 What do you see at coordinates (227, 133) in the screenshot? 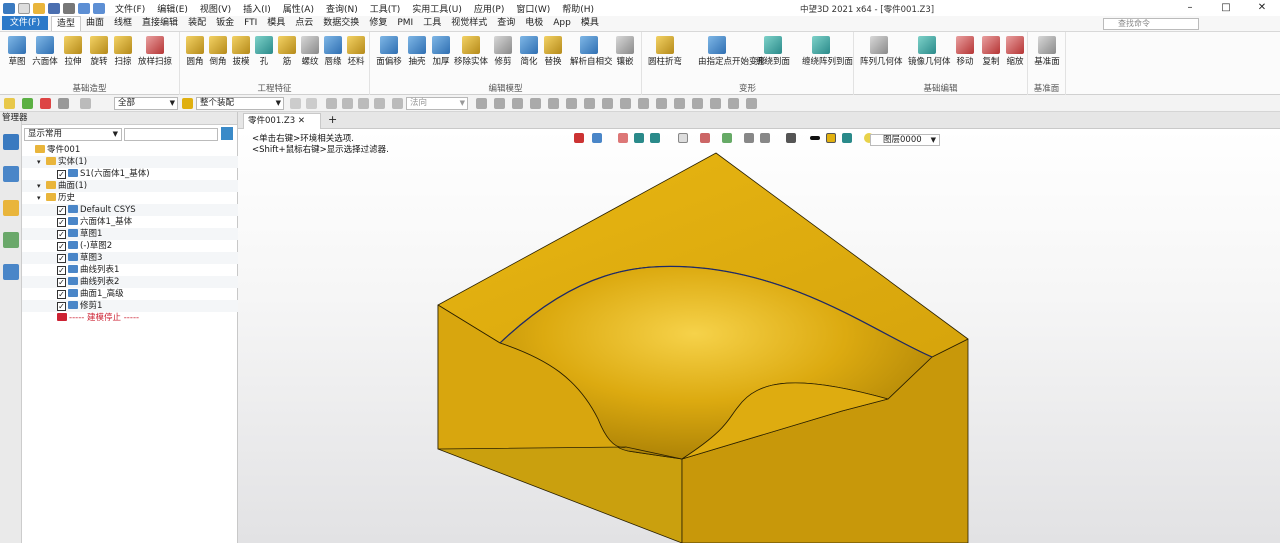
I see `funnel-icon` at bounding box center [227, 133].